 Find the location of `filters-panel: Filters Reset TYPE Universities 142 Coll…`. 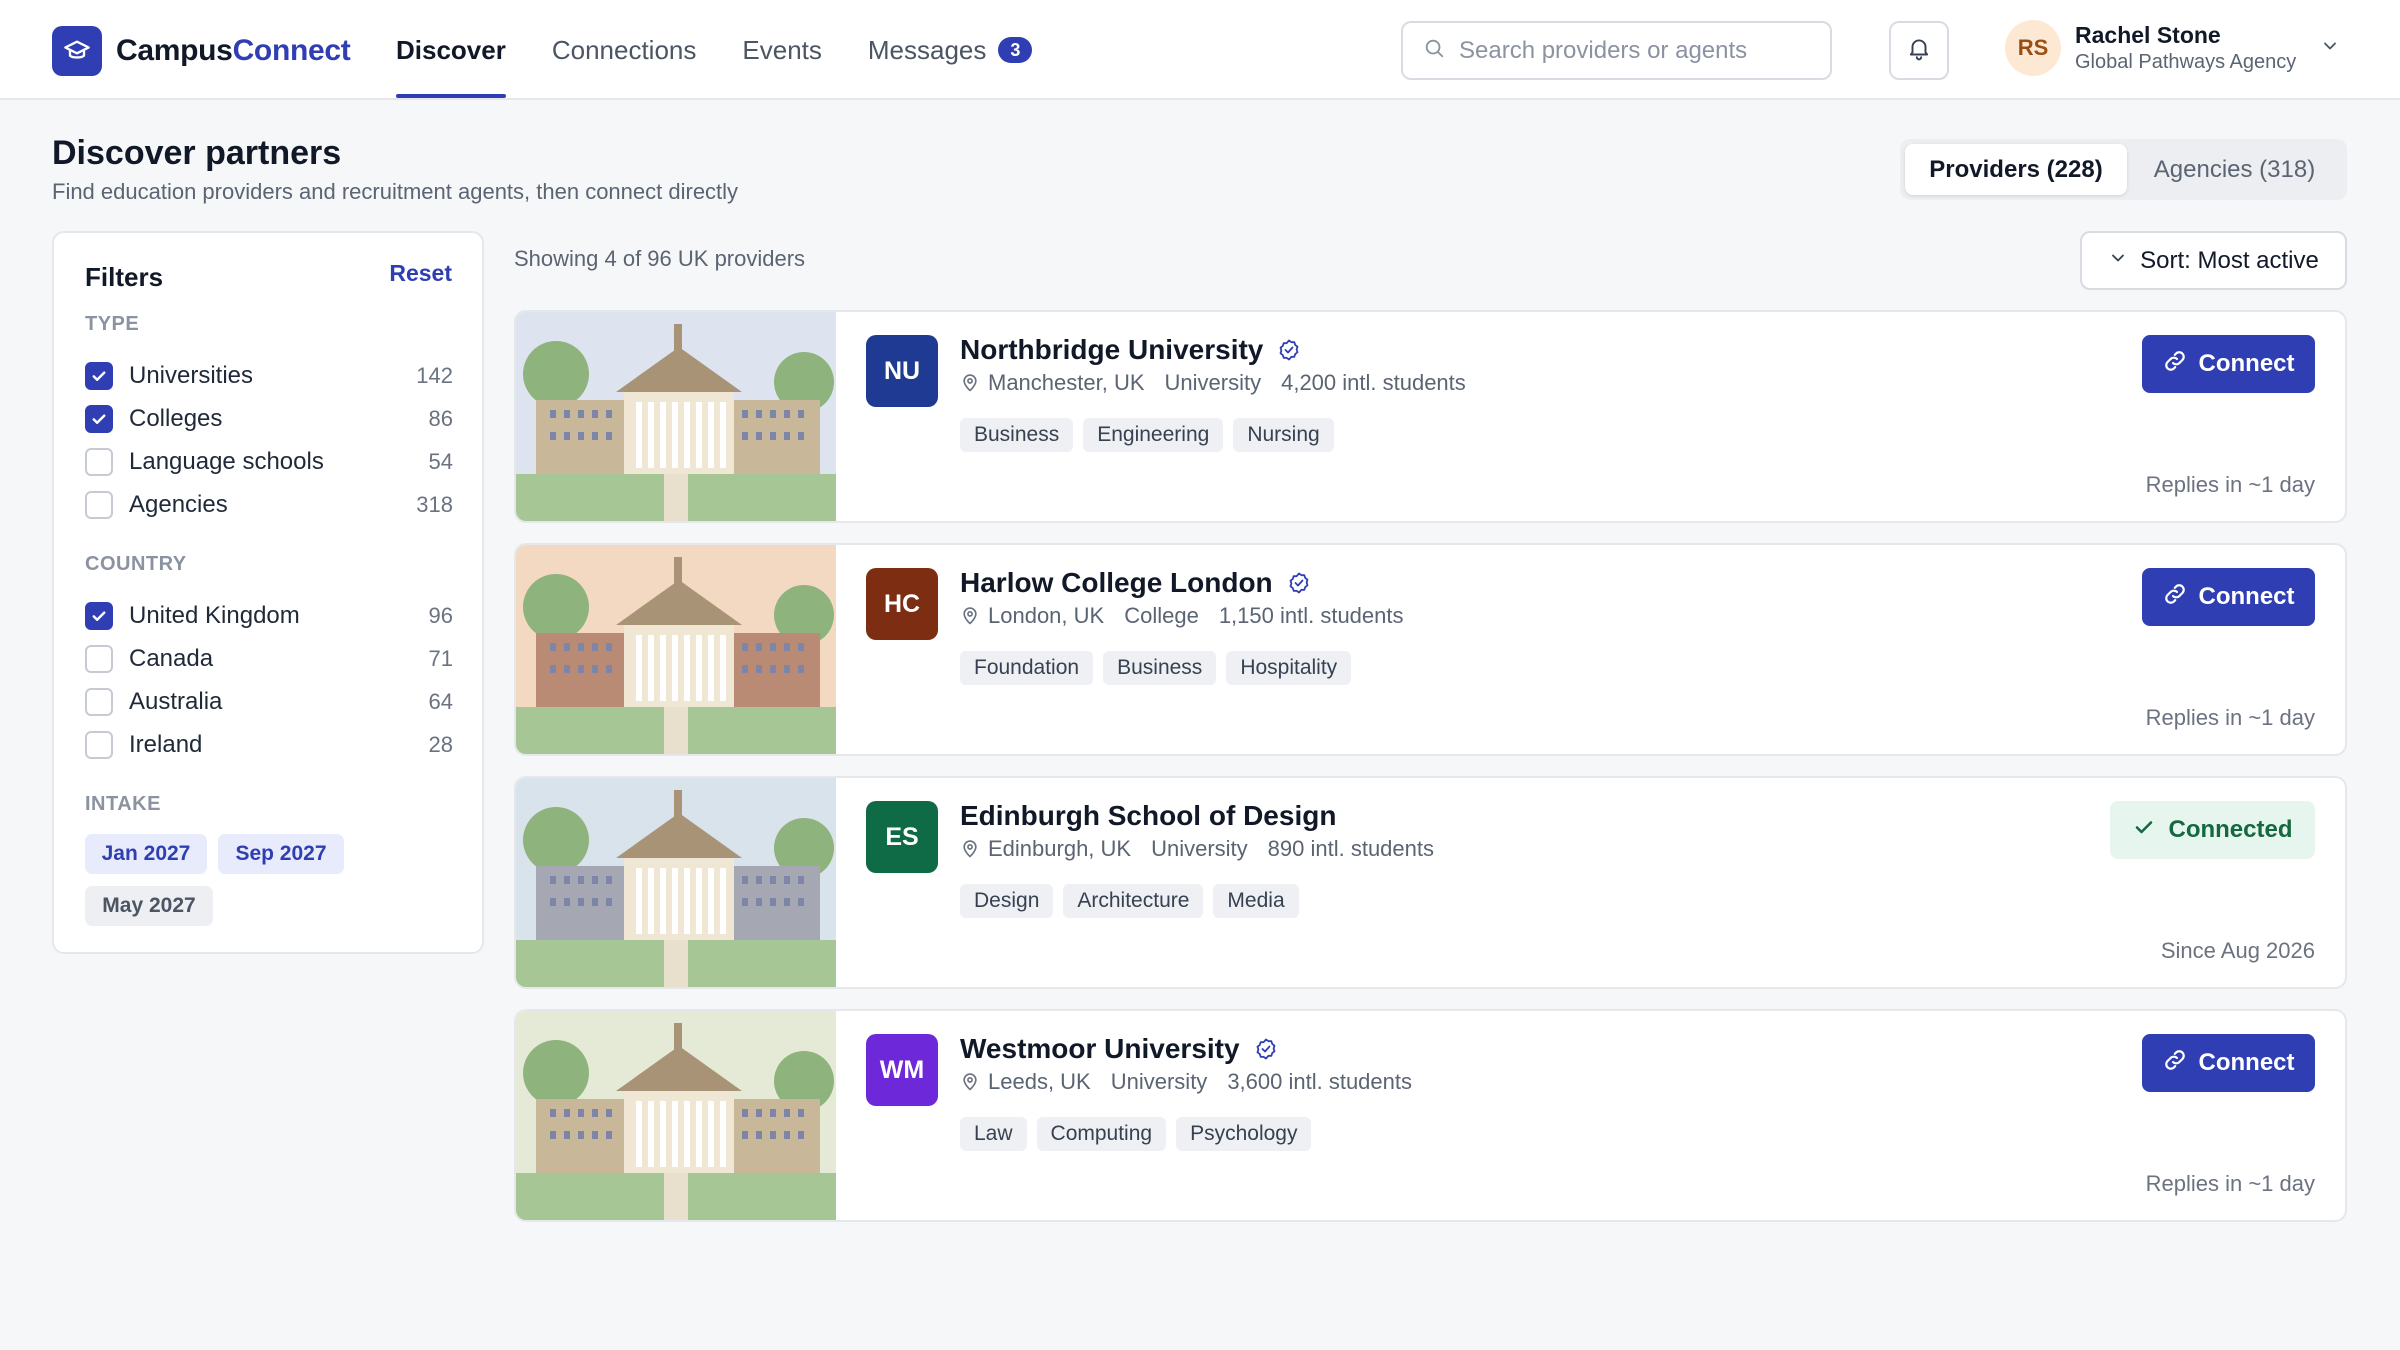

filters-panel: Filters Reset TYPE Universities 142 Coll… is located at coordinates (268, 592).